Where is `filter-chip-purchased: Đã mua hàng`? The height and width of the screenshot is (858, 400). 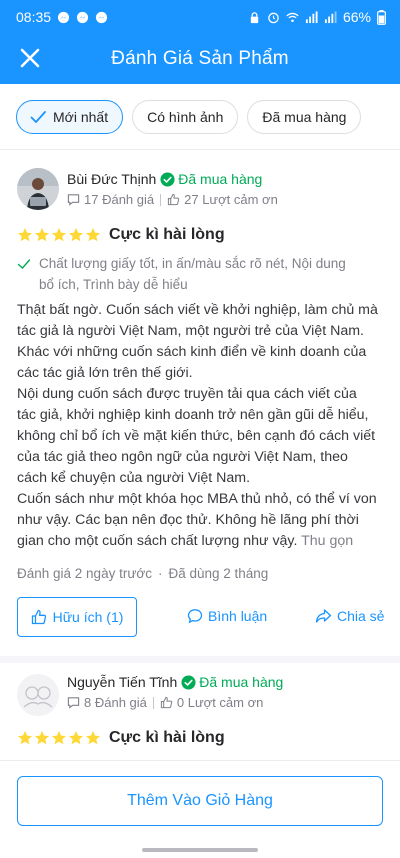 filter-chip-purchased: Đã mua hàng is located at coordinates (304, 116).